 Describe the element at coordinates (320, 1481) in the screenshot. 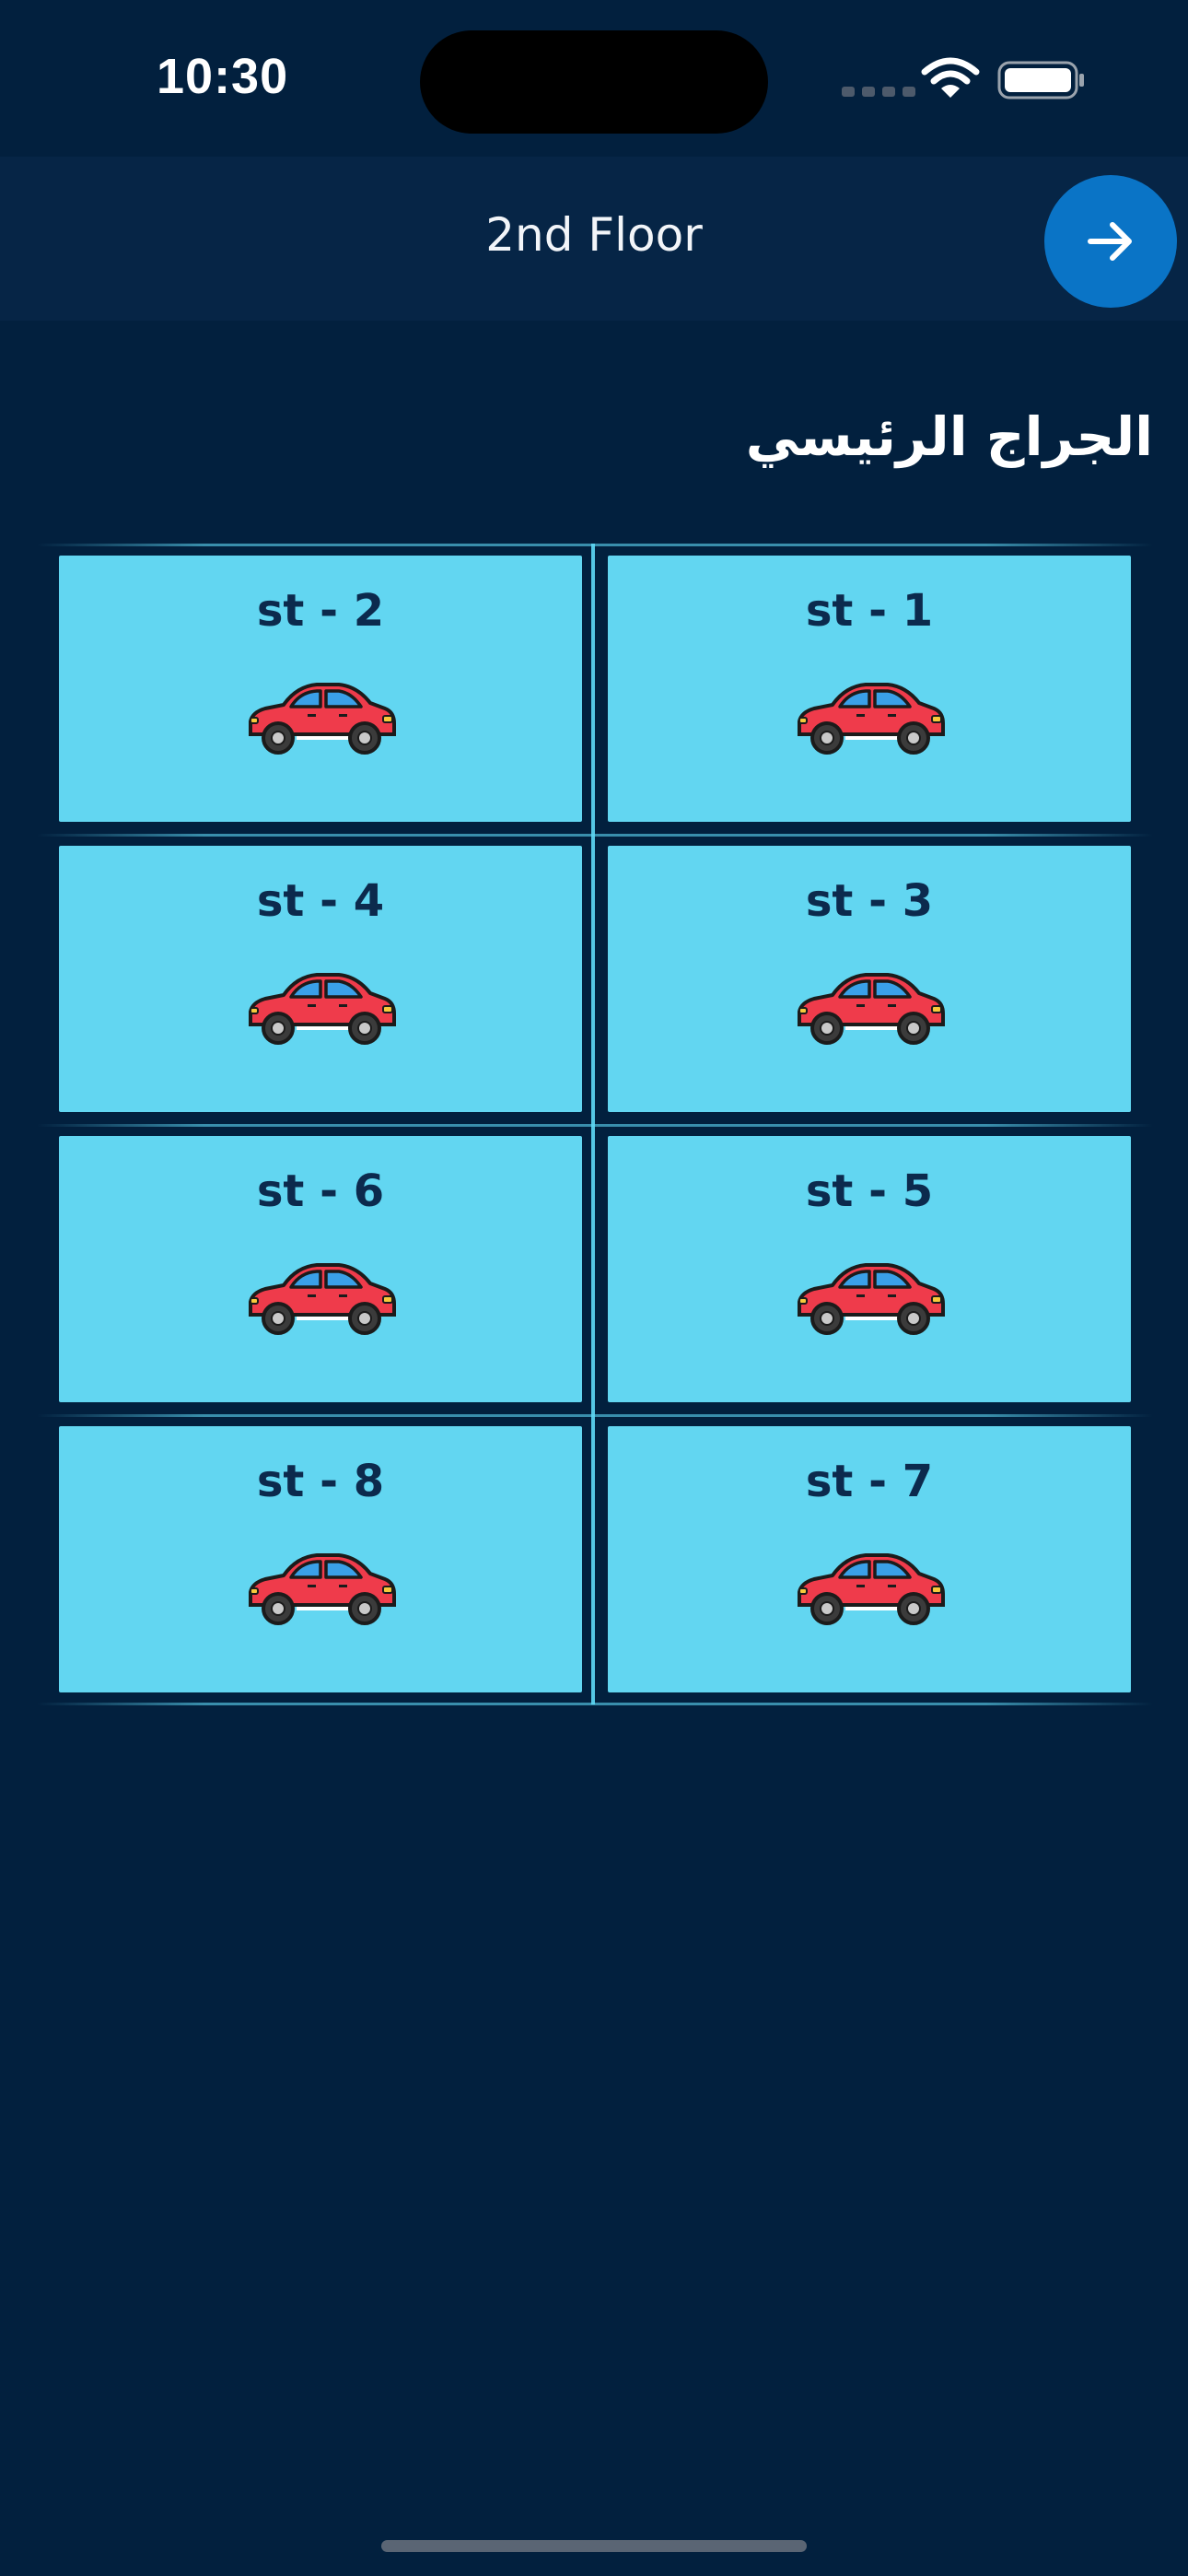

I see `slot-label: st - 8` at that location.